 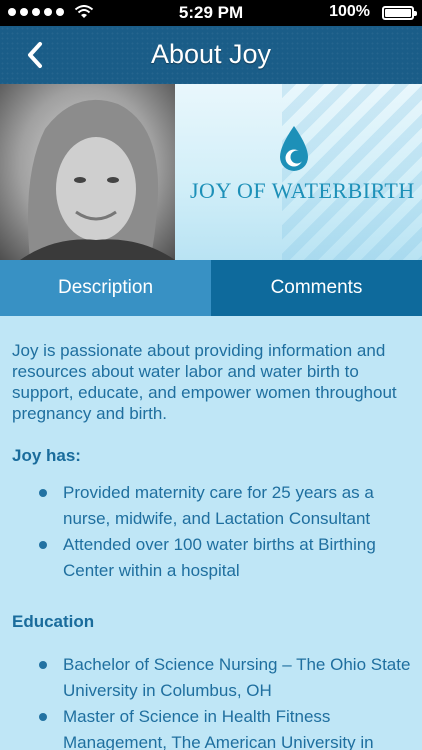 What do you see at coordinates (105, 288) in the screenshot?
I see `tab-description: Description` at bounding box center [105, 288].